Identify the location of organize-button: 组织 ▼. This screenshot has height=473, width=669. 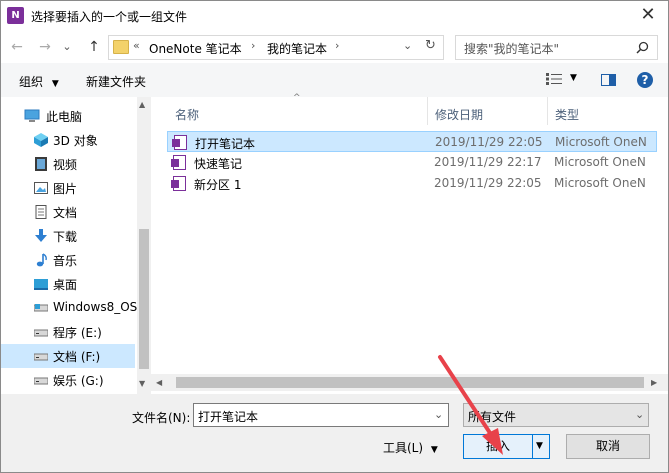
(39, 81).